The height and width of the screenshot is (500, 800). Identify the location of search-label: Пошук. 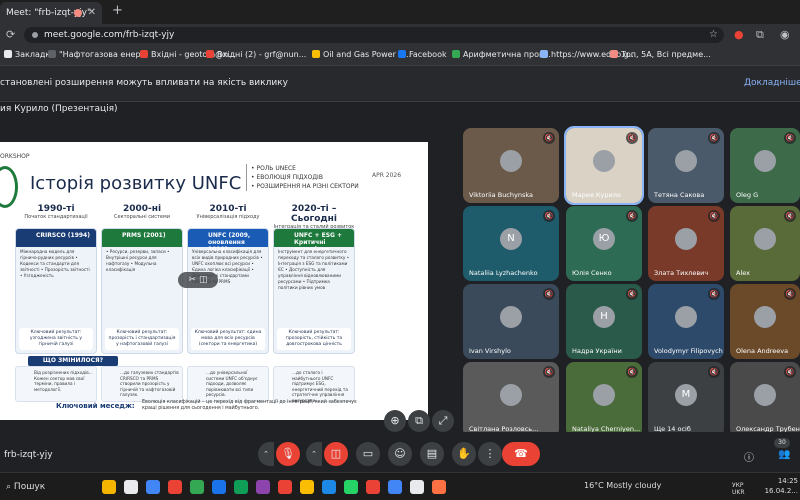
(29, 487).